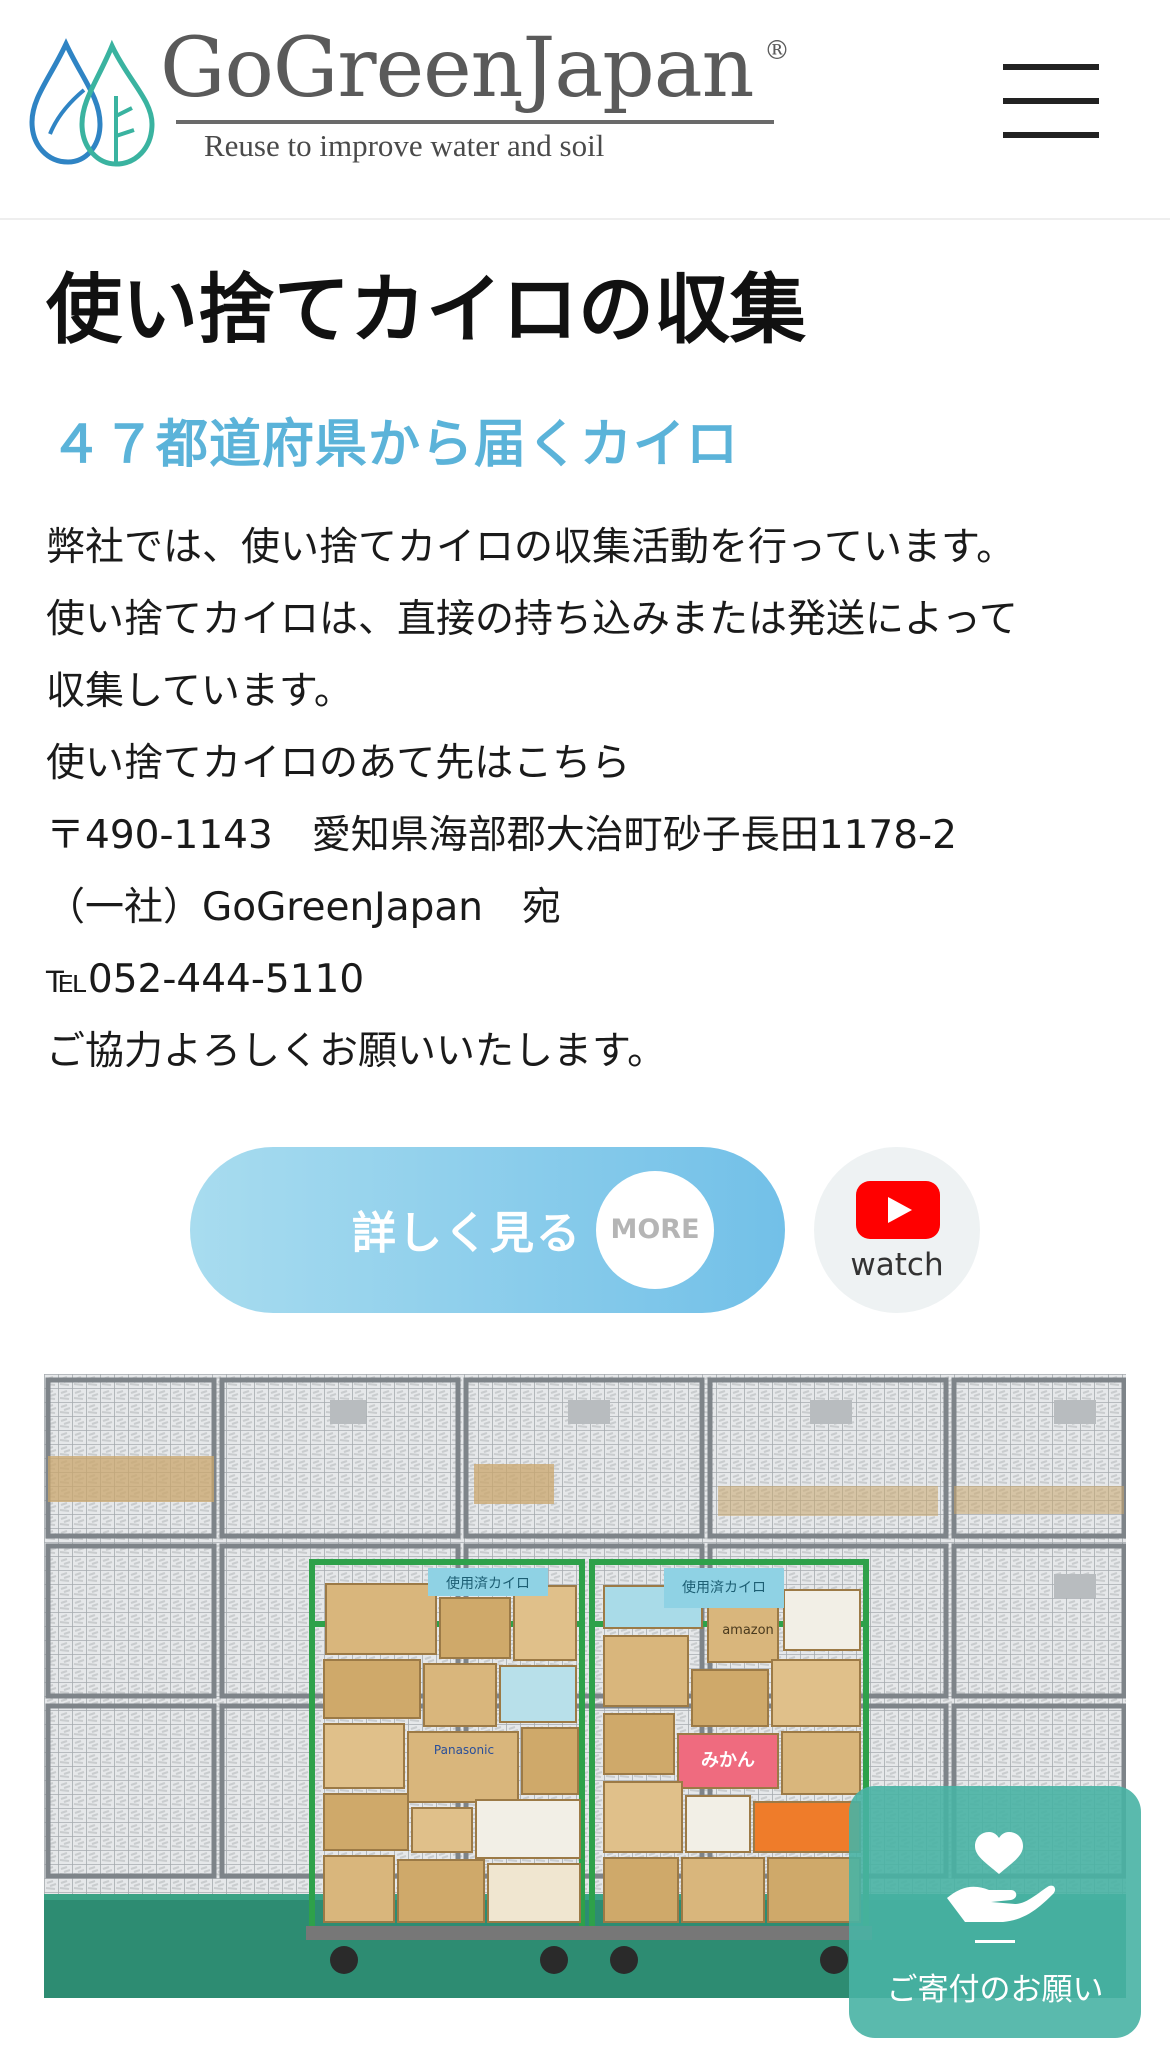  Describe the element at coordinates (591, 980) in the screenshot. I see `phone-number: ℡052-444-5110` at that location.